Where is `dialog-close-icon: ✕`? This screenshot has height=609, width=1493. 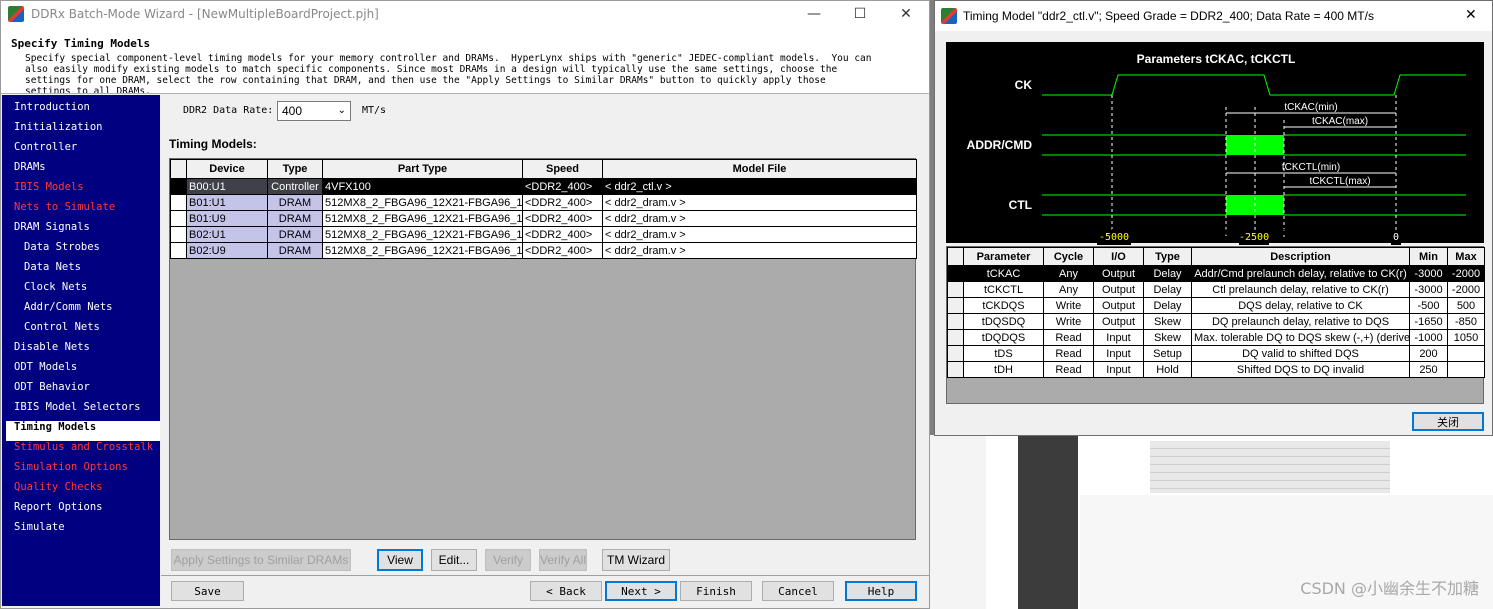 dialog-close-icon: ✕ is located at coordinates (1471, 15).